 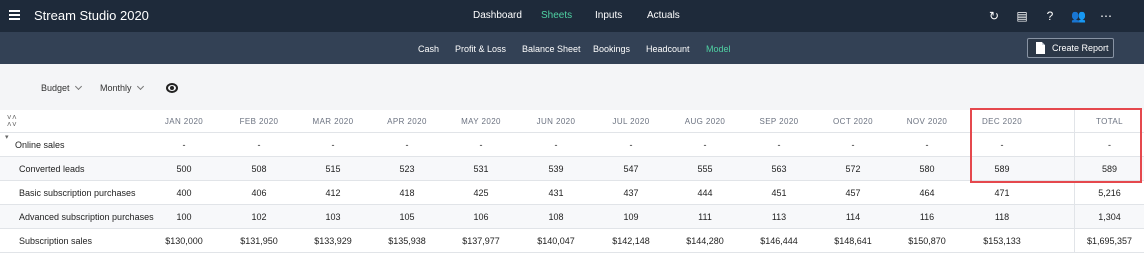 What do you see at coordinates (1040, 48) in the screenshot?
I see `create-report-icon` at bounding box center [1040, 48].